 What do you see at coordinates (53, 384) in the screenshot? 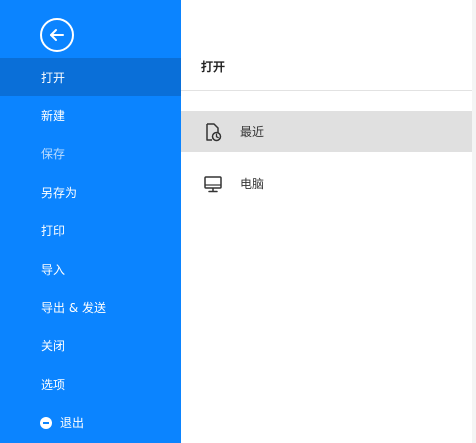
I see `sidebar-item-label: 选项` at bounding box center [53, 384].